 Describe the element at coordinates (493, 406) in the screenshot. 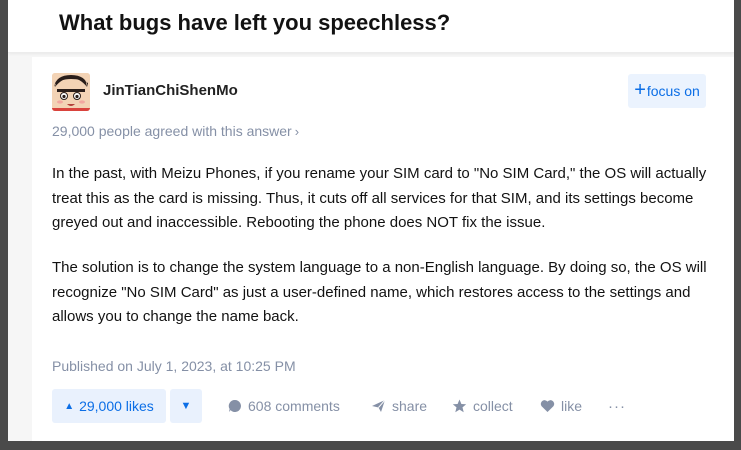

I see `collect-label: collect` at that location.